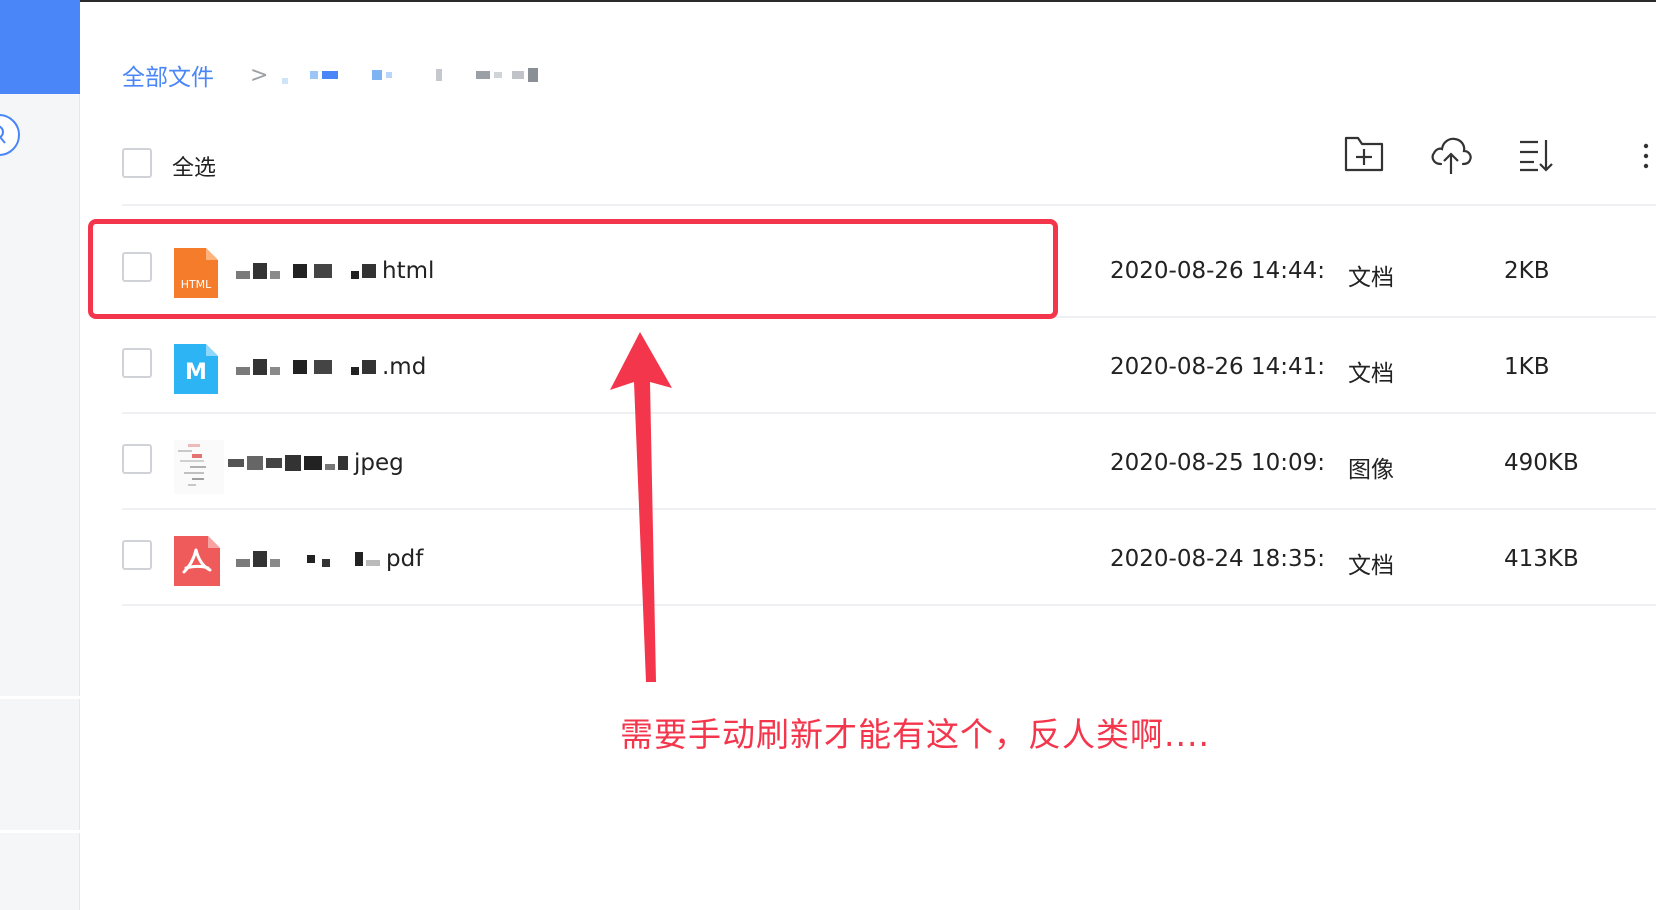 The width and height of the screenshot is (1656, 910). What do you see at coordinates (573, 269) in the screenshot?
I see `annotation-highlight-box` at bounding box center [573, 269].